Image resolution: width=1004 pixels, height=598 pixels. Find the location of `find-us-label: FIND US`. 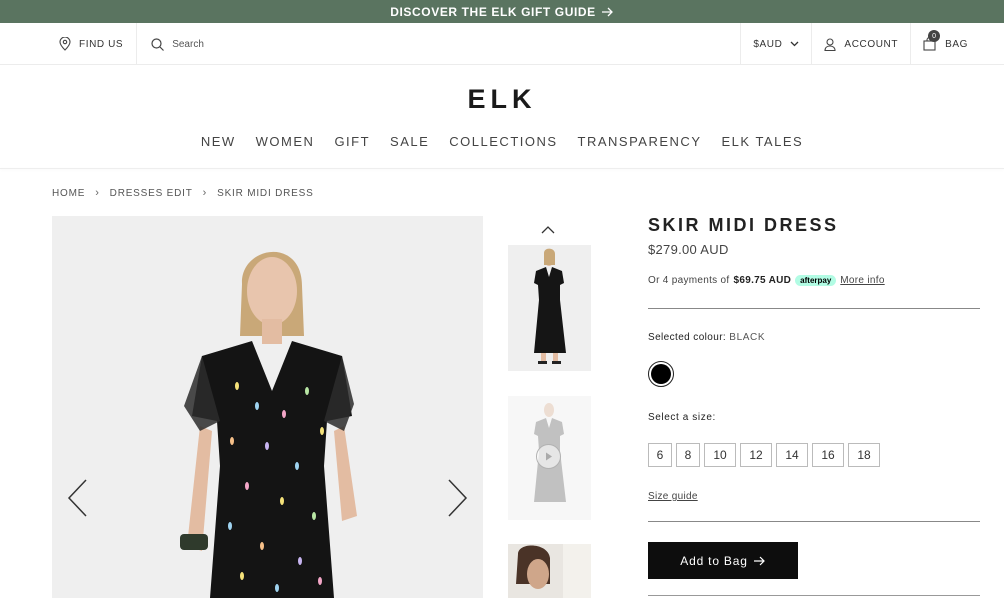

find-us-label: FIND US is located at coordinates (101, 44).